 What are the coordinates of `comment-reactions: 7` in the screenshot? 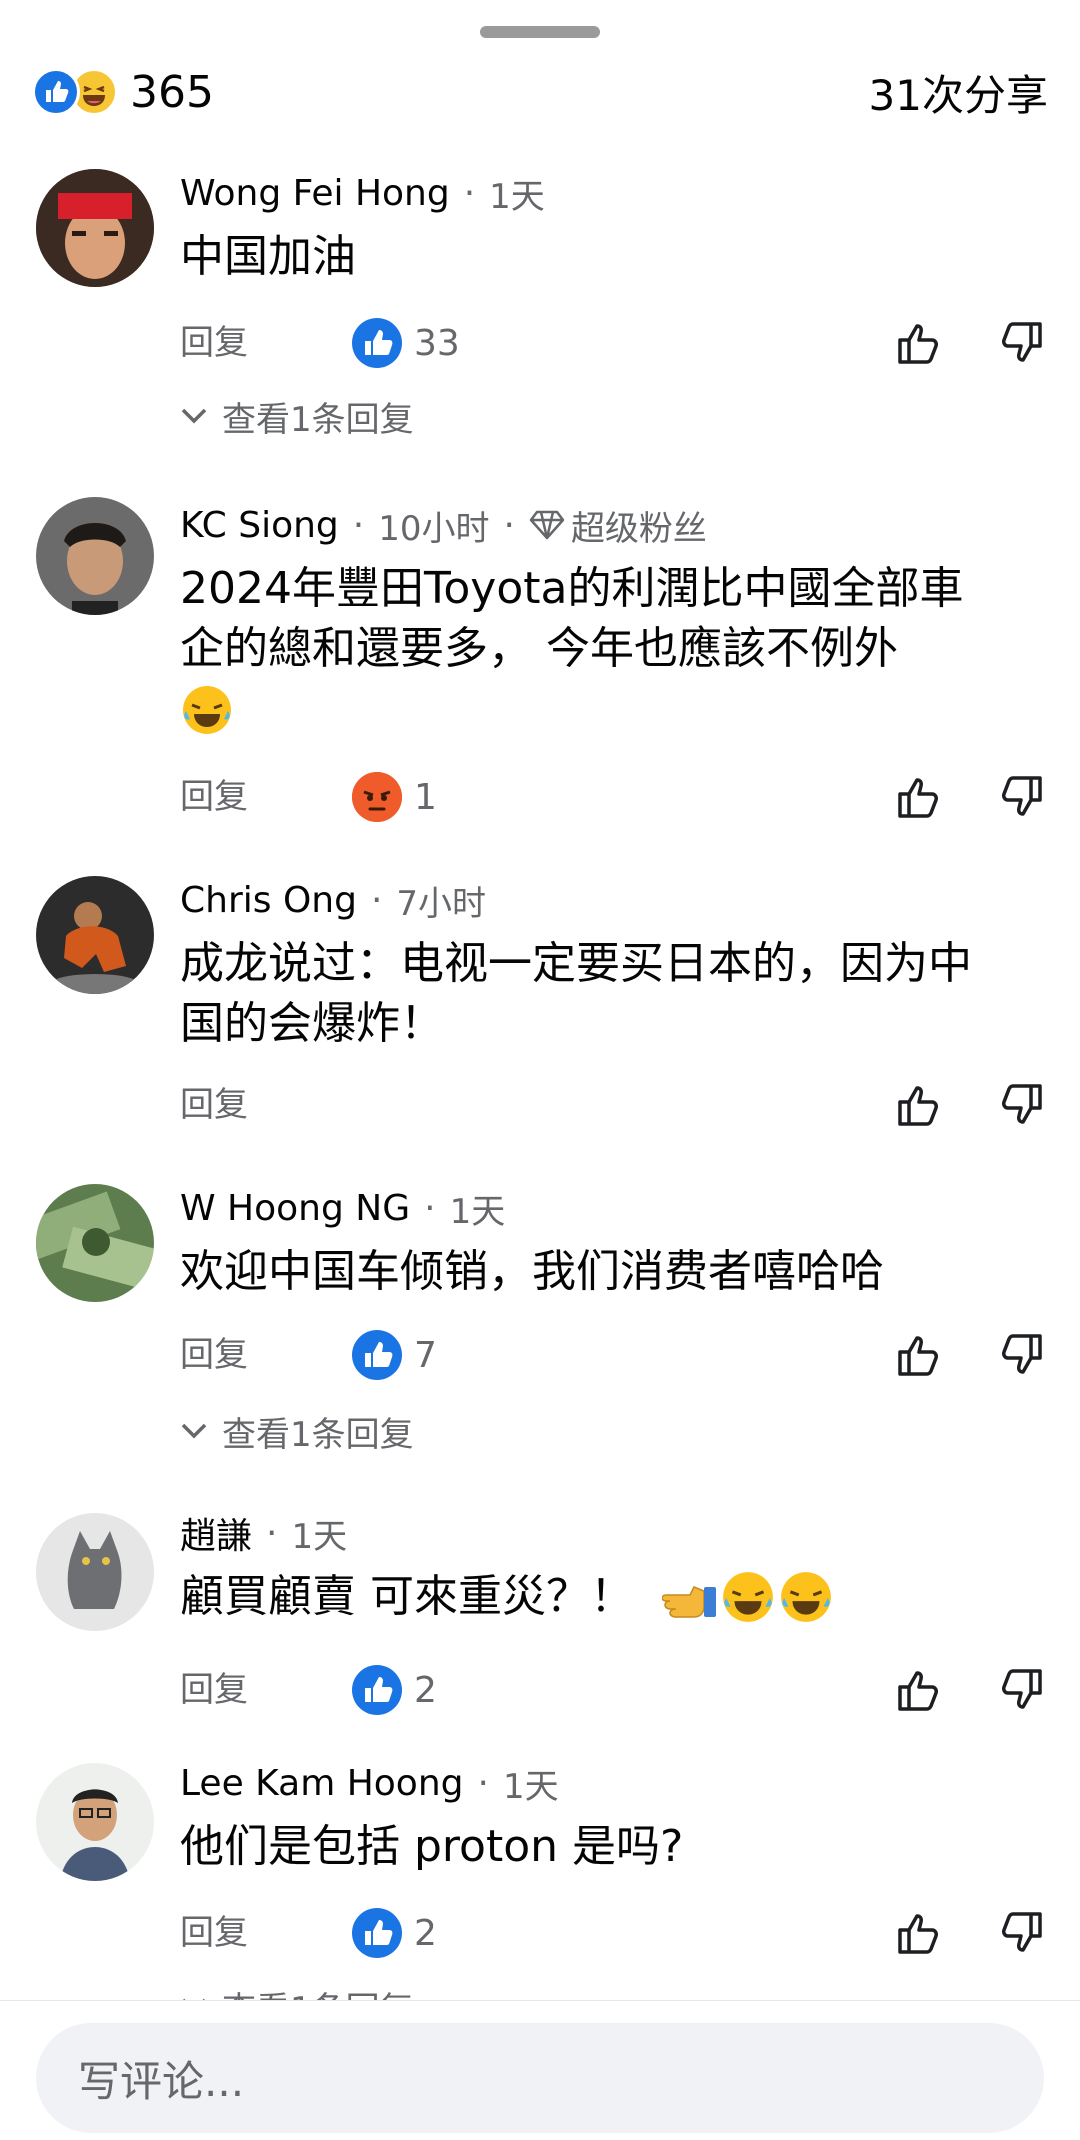 It's located at (394, 1355).